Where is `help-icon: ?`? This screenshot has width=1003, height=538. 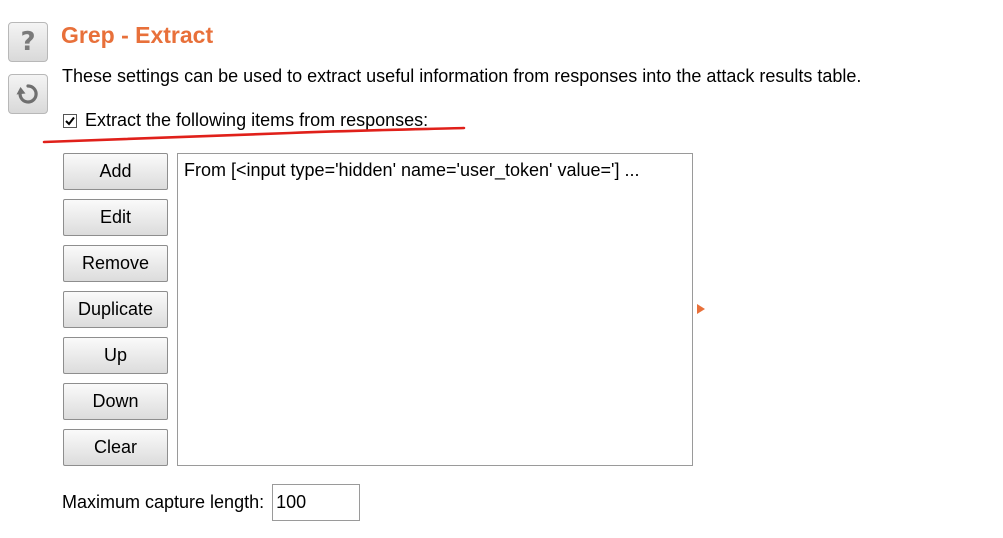
help-icon: ? is located at coordinates (28, 42).